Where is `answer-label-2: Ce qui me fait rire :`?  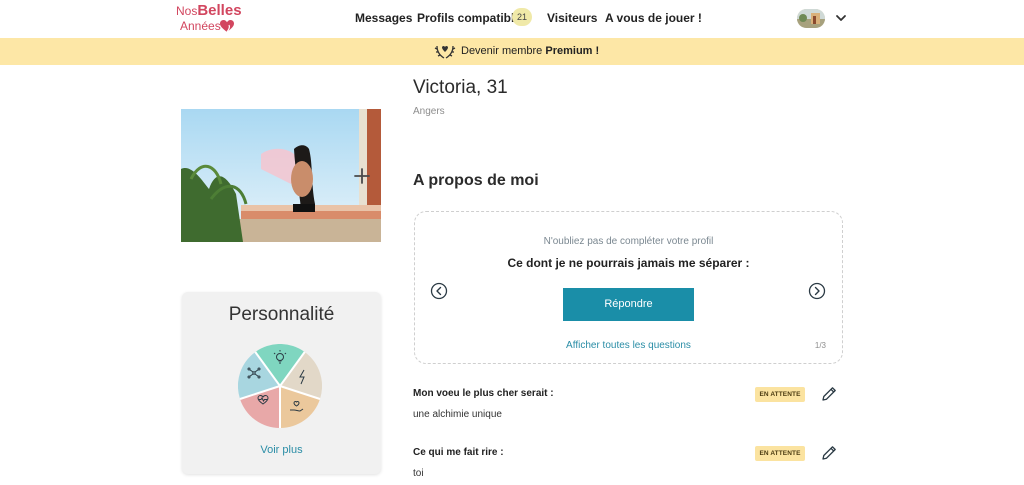 answer-label-2: Ce qui me fait rire : is located at coordinates (458, 452).